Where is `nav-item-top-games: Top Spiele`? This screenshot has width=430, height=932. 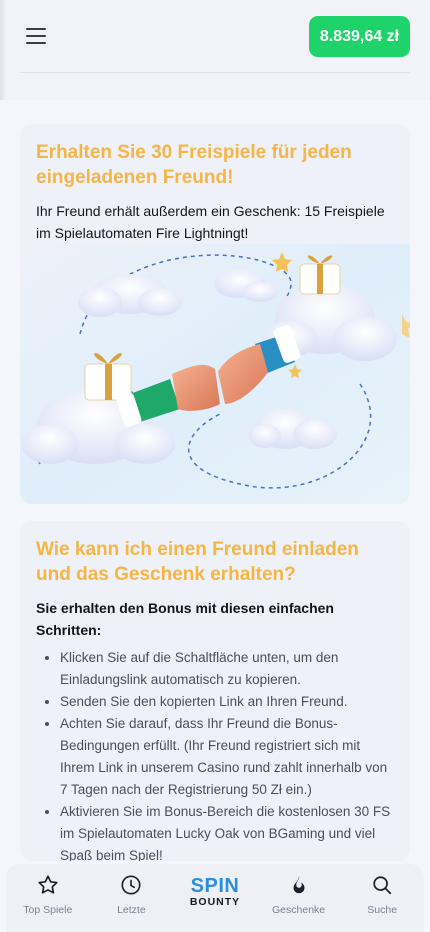
nav-item-top-games: Top Spiele is located at coordinates (48, 894).